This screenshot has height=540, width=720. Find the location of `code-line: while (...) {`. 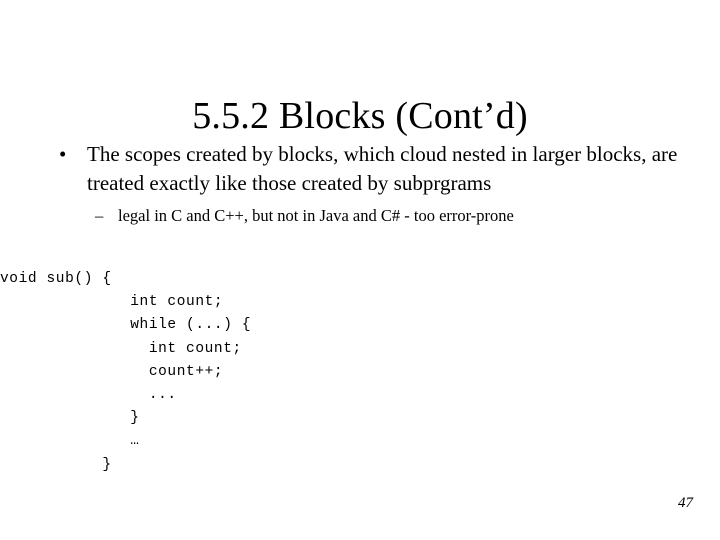

code-line: while (...) { is located at coordinates (126, 325).